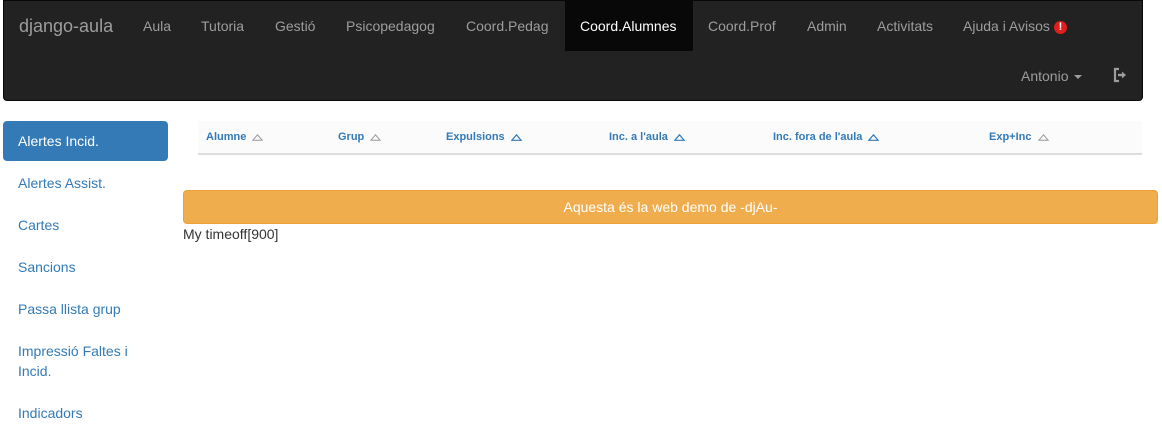 Image resolution: width=1162 pixels, height=436 pixels. I want to click on nav-item-coord-prof: Coord.Prof, so click(742, 26).